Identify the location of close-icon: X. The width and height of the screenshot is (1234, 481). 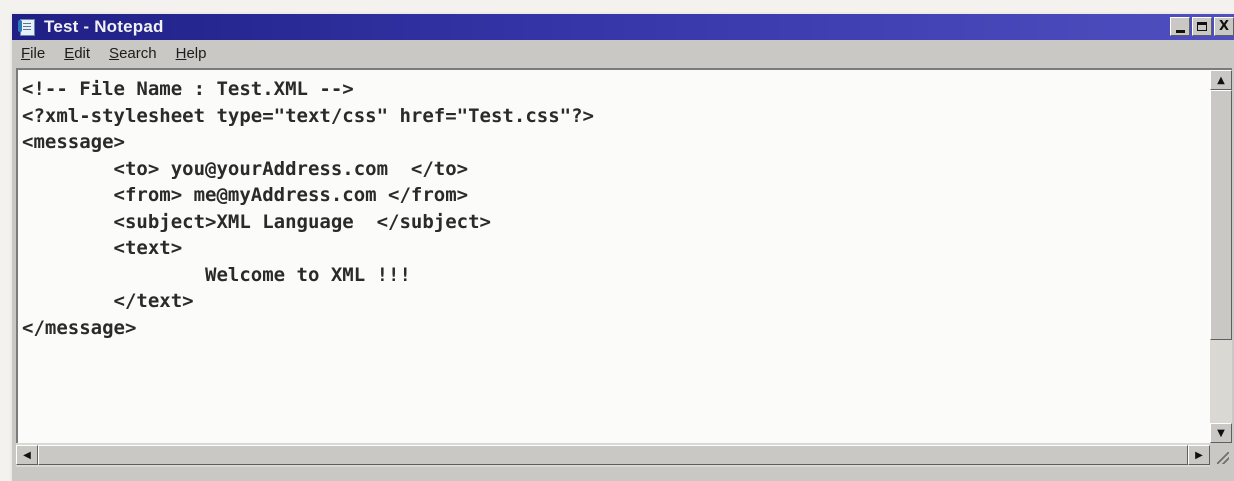
(1224, 26).